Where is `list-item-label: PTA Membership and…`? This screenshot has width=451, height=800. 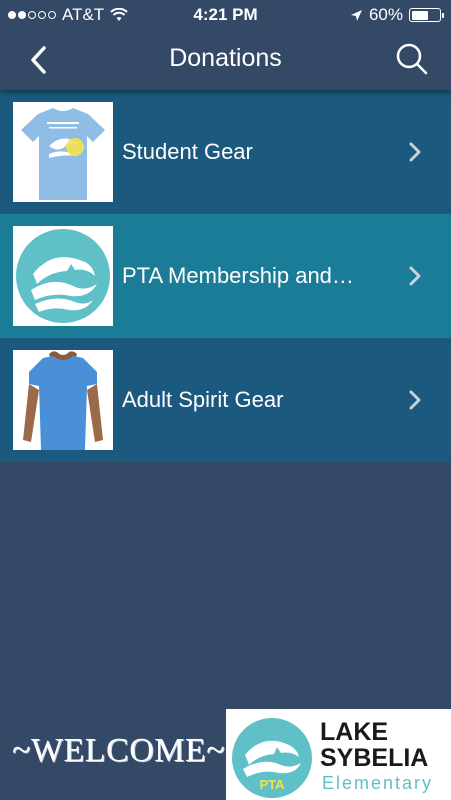
list-item-label: PTA Membership and… is located at coordinates (238, 275).